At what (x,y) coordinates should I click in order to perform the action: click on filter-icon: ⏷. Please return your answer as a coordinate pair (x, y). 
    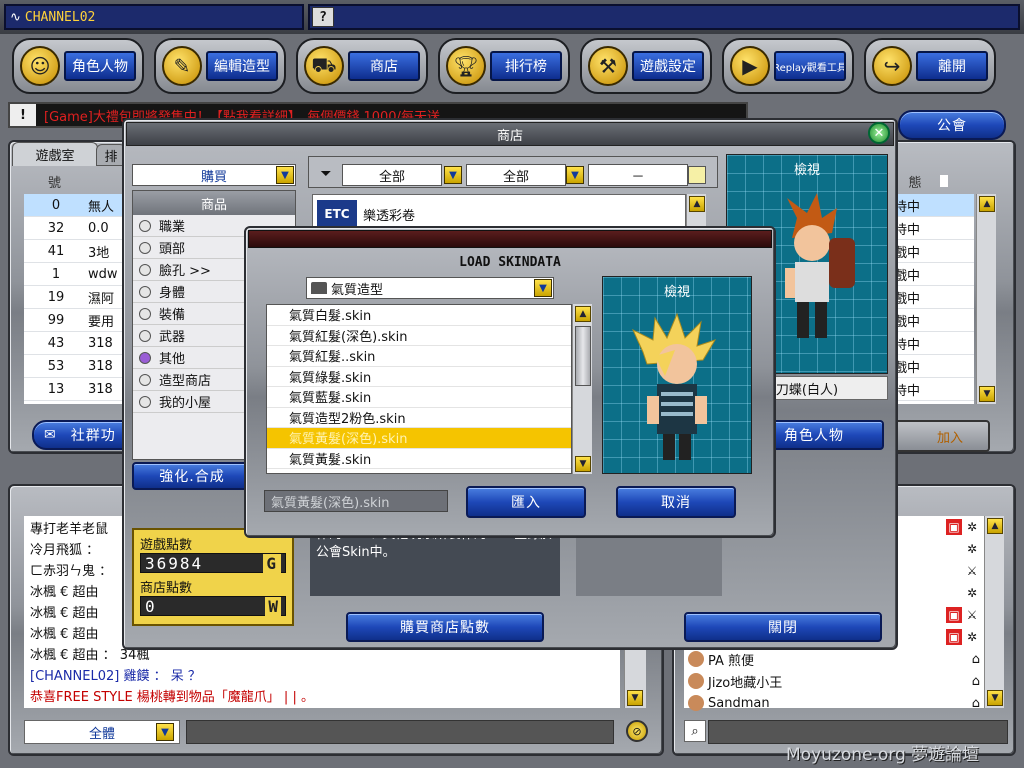
    Looking at the image, I should click on (326, 174).